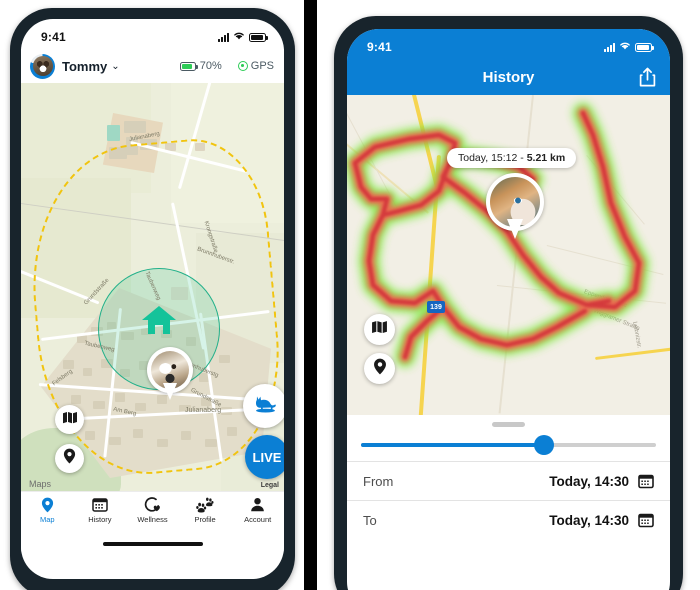 This screenshot has width=700, height=590. What do you see at coordinates (152, 544) in the screenshot?
I see `home-indicator` at bounding box center [152, 544].